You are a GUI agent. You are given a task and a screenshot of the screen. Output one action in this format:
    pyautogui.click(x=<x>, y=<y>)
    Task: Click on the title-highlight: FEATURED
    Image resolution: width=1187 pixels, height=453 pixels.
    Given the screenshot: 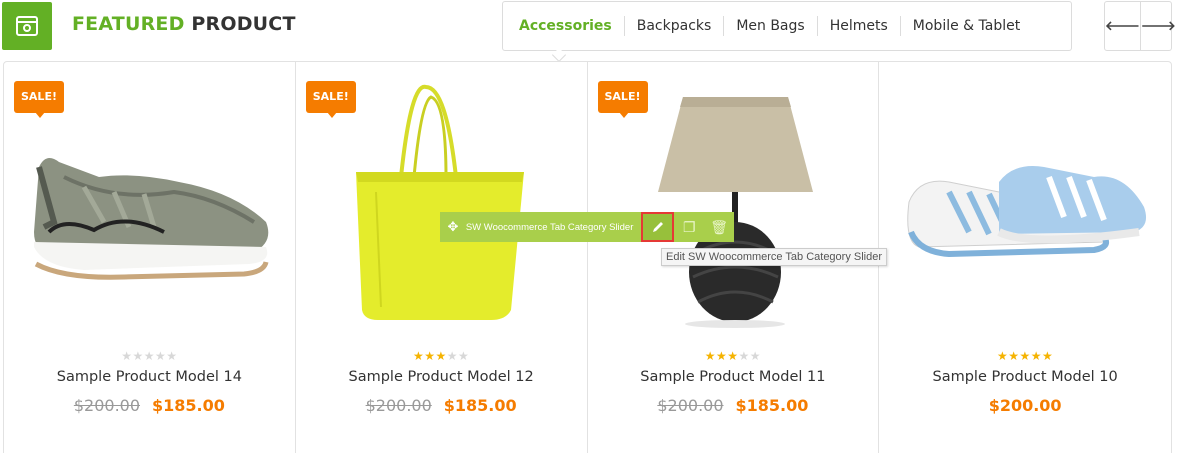 What is the action you would take?
    pyautogui.click(x=128, y=24)
    